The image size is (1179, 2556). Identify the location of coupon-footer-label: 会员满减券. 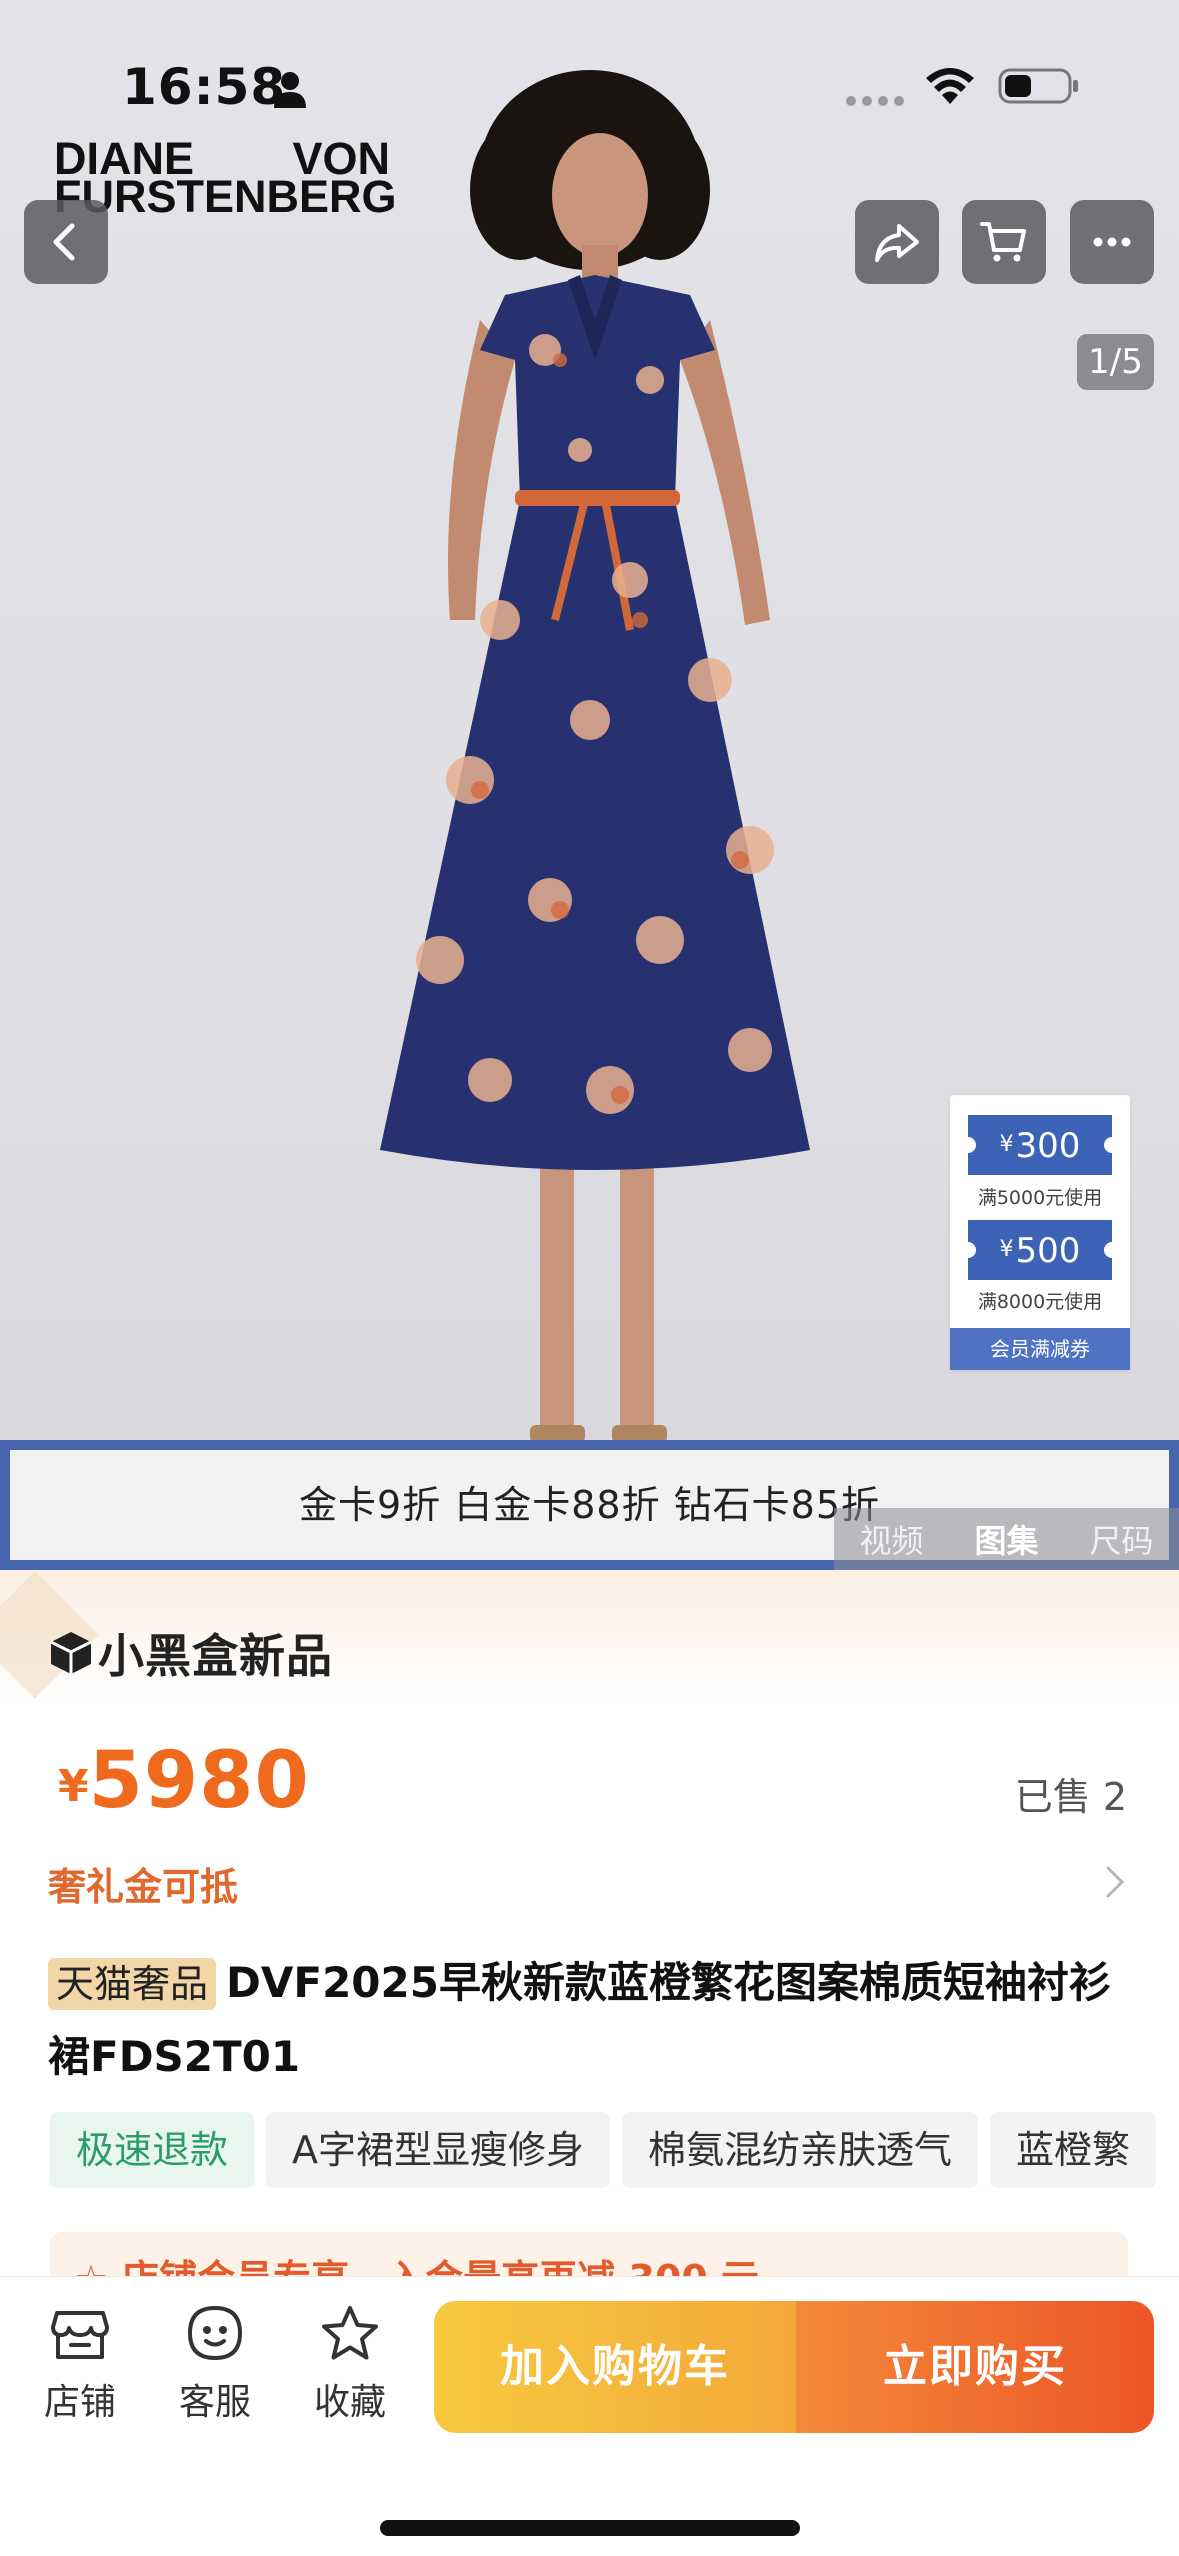
(1040, 1349).